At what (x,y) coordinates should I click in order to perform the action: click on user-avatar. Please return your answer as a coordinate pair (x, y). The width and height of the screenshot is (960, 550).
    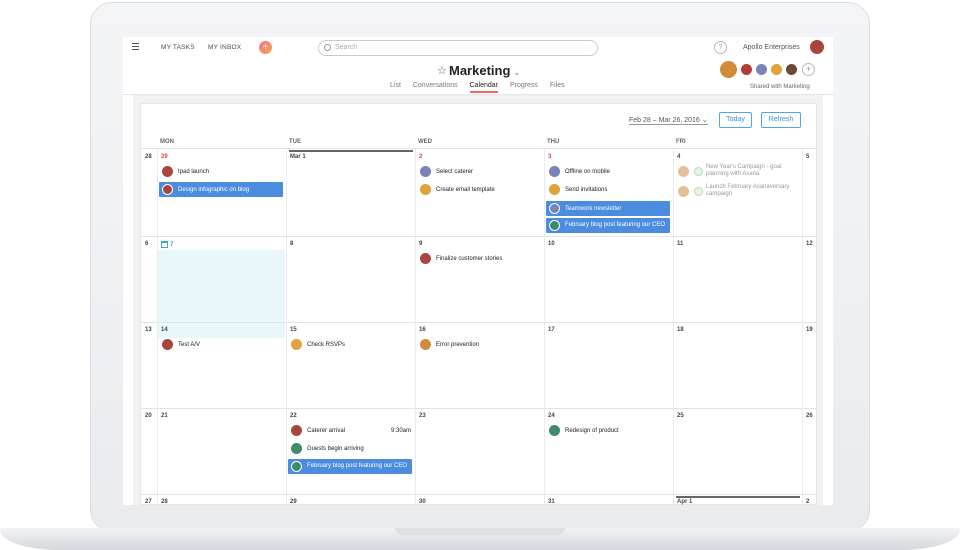
    Looking at the image, I should click on (817, 47).